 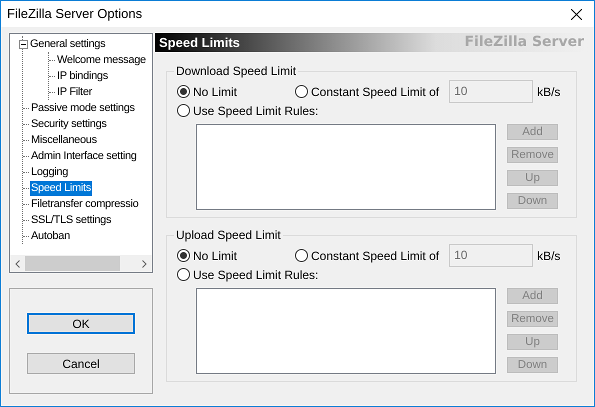 I want to click on tree-item: Passive mode settings, so click(x=83, y=108).